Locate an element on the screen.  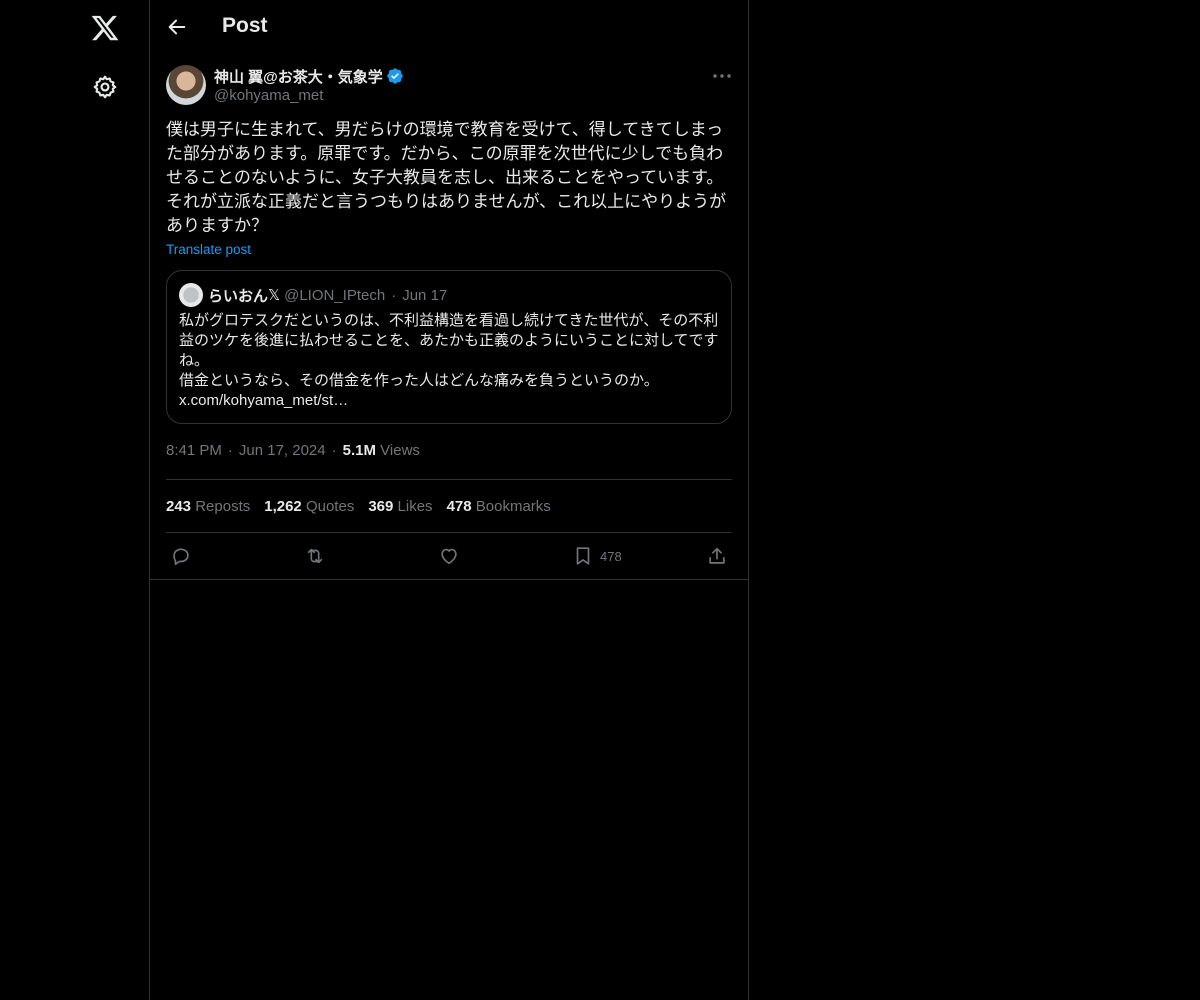
bookmarks-stat: 478 Bookmarks is located at coordinates (499, 506).